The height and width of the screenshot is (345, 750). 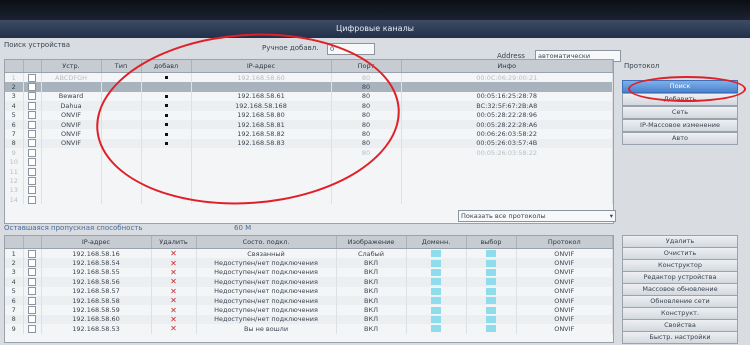 I want to click on device-col-header: Тип, so click(x=121, y=66).